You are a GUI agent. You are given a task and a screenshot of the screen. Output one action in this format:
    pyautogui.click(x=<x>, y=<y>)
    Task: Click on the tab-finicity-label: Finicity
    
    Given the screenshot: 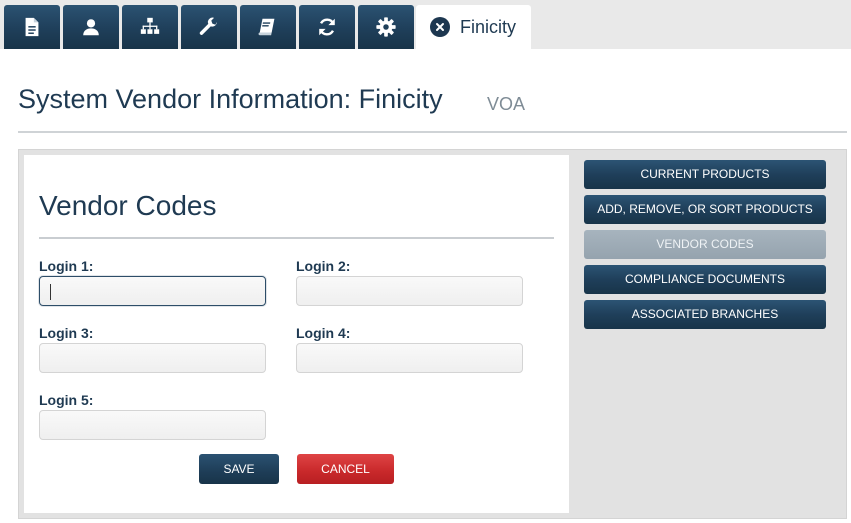 What is the action you would take?
    pyautogui.click(x=488, y=26)
    